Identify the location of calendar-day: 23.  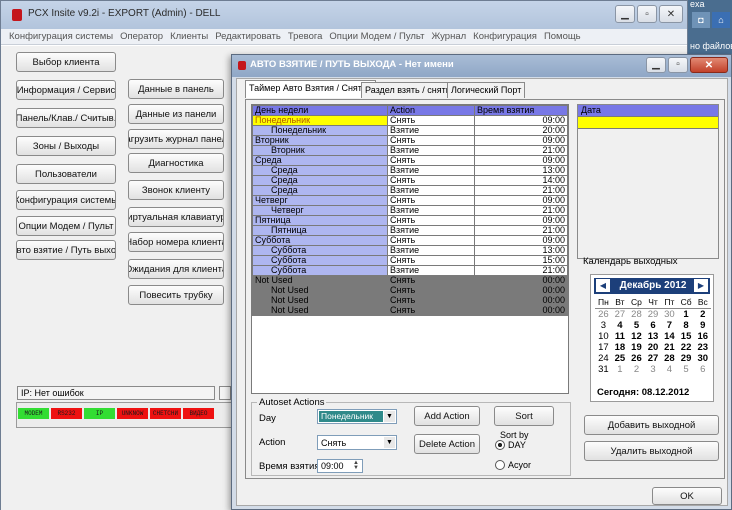
(703, 347).